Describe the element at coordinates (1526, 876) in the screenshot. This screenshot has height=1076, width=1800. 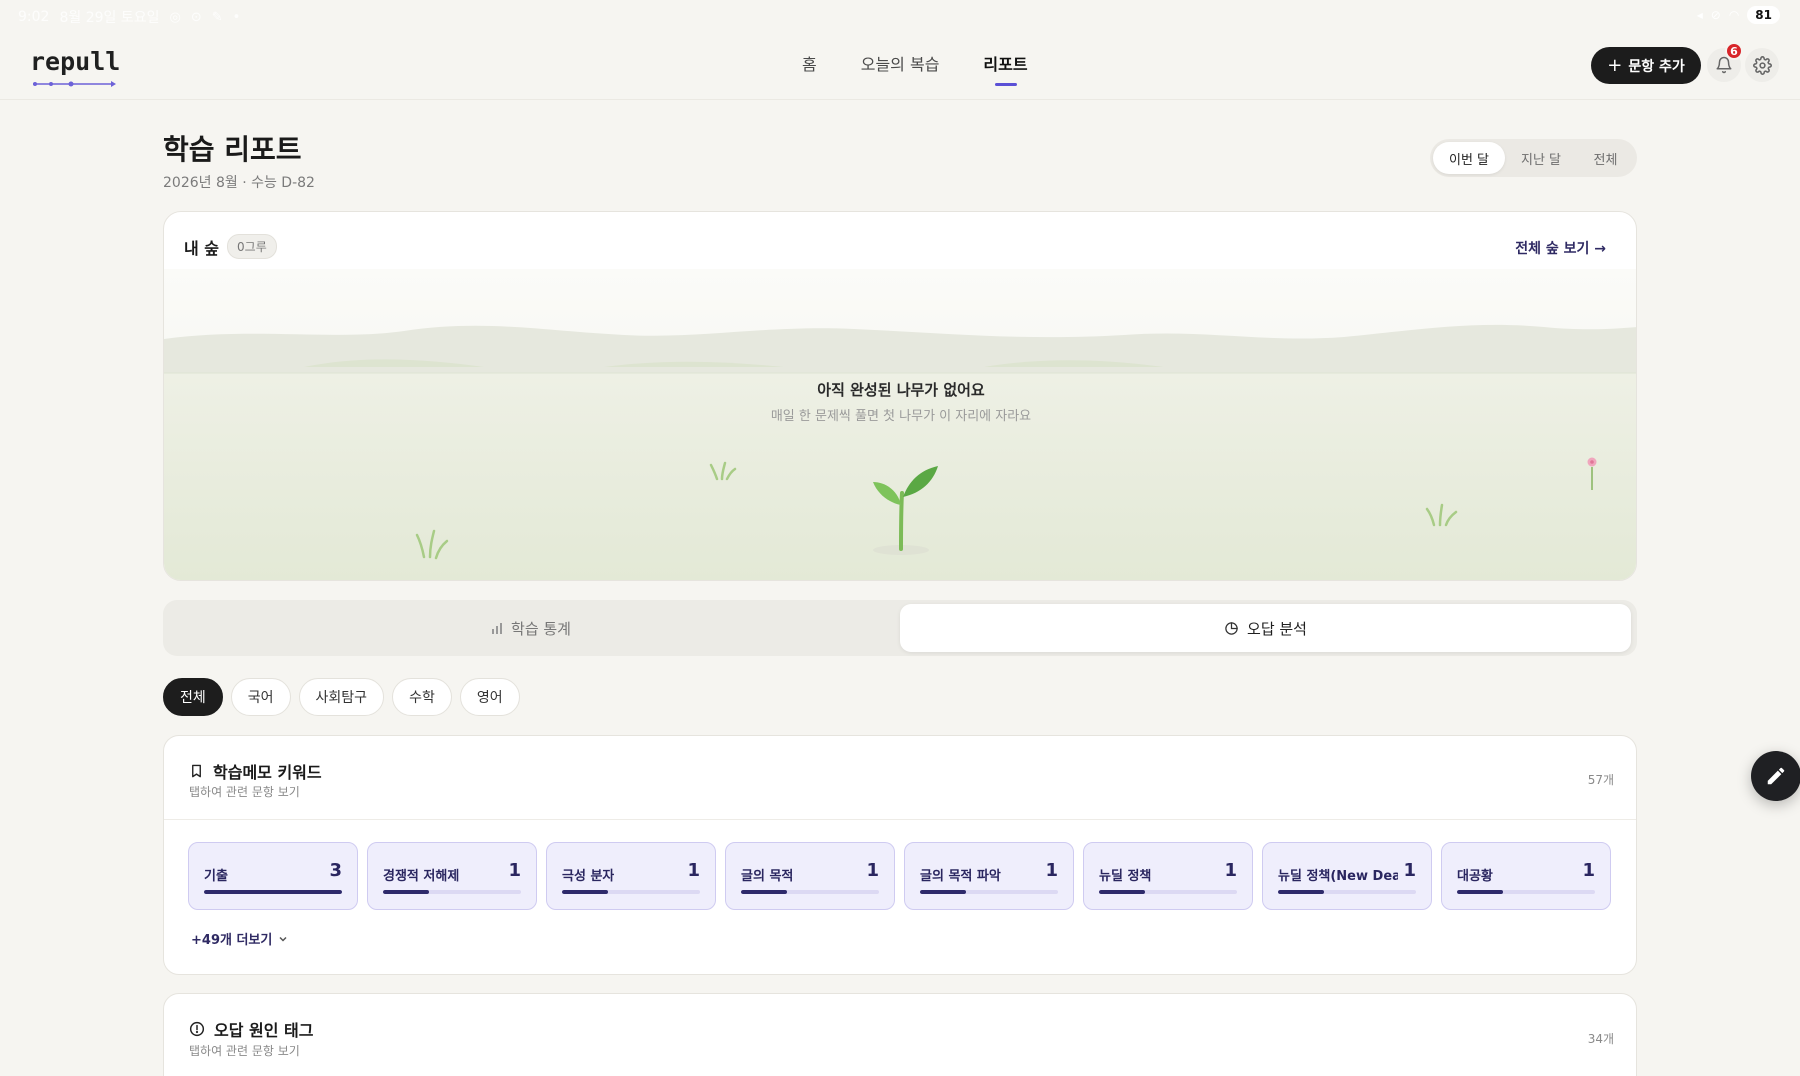
I see `keyword-tile: 대공황 1` at that location.